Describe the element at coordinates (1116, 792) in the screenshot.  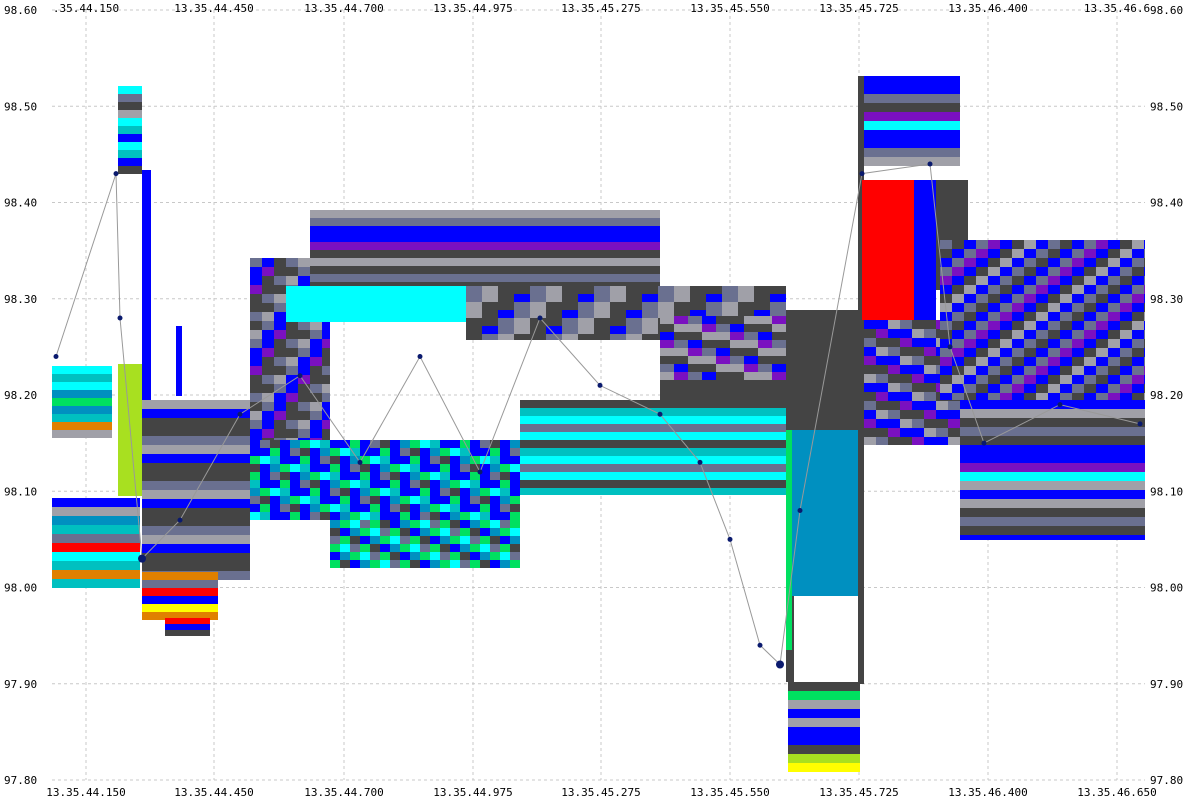
I see `x-tick-label-bottom: 13.35.46.650` at that location.